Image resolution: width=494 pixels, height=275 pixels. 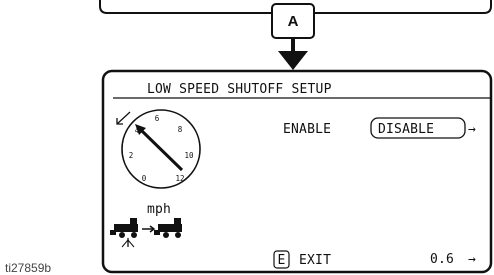 What do you see at coordinates (28, 268) in the screenshot?
I see `figure-reference: ti27859b` at bounding box center [28, 268].